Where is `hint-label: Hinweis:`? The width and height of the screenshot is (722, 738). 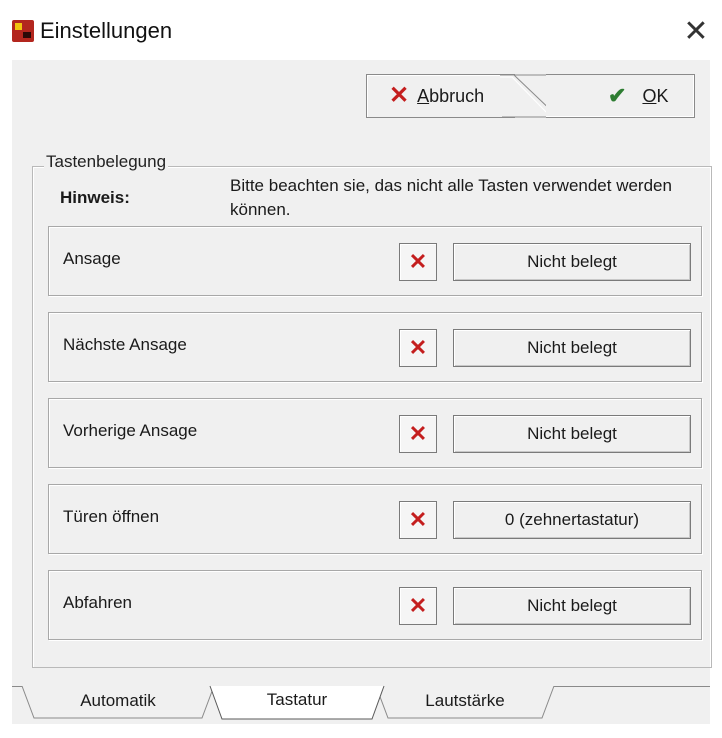 hint-label: Hinweis: is located at coordinates (95, 197).